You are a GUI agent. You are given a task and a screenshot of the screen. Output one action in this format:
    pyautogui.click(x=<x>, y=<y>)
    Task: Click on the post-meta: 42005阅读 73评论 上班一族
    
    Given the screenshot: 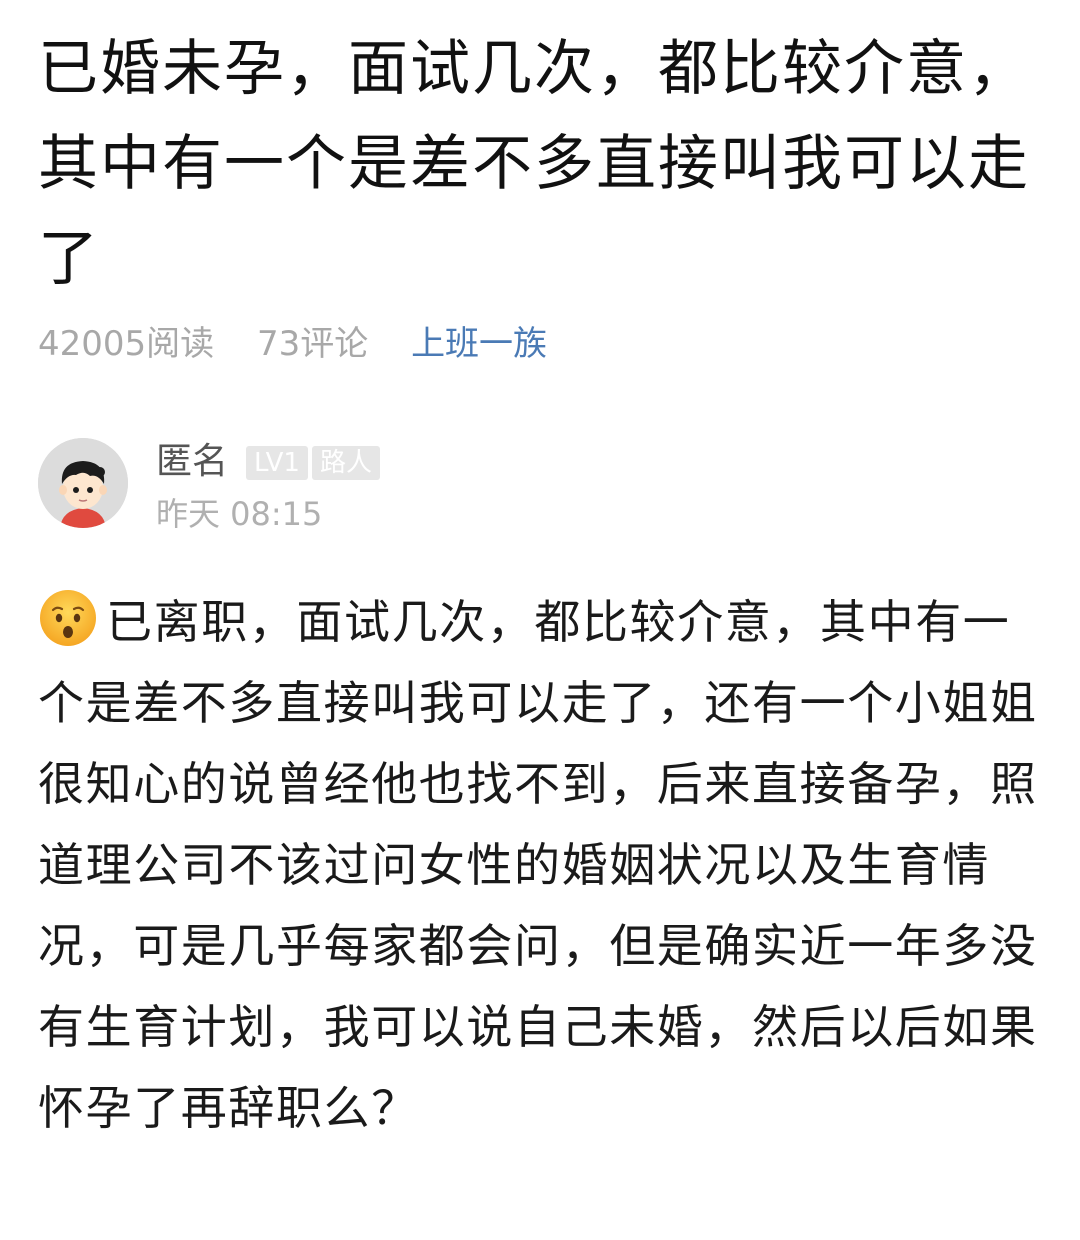 What is the action you would take?
    pyautogui.click(x=292, y=343)
    